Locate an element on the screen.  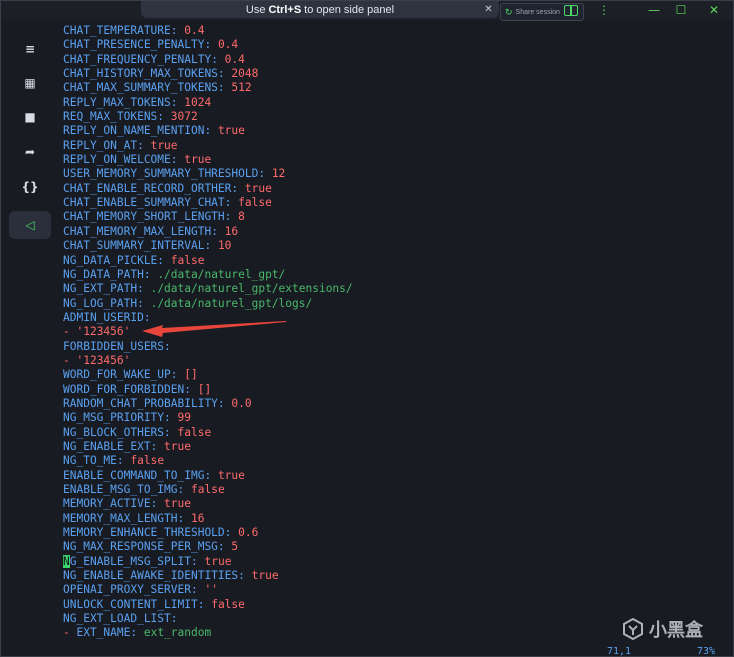
close-window-icon: ✕ is located at coordinates (714, 10).